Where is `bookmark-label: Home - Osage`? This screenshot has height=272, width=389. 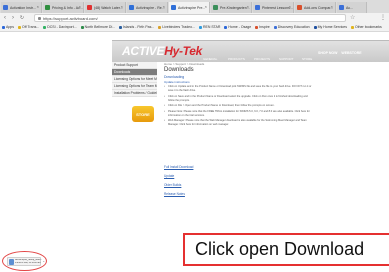 bookmark-label: Home - Osage is located at coordinates (240, 27).